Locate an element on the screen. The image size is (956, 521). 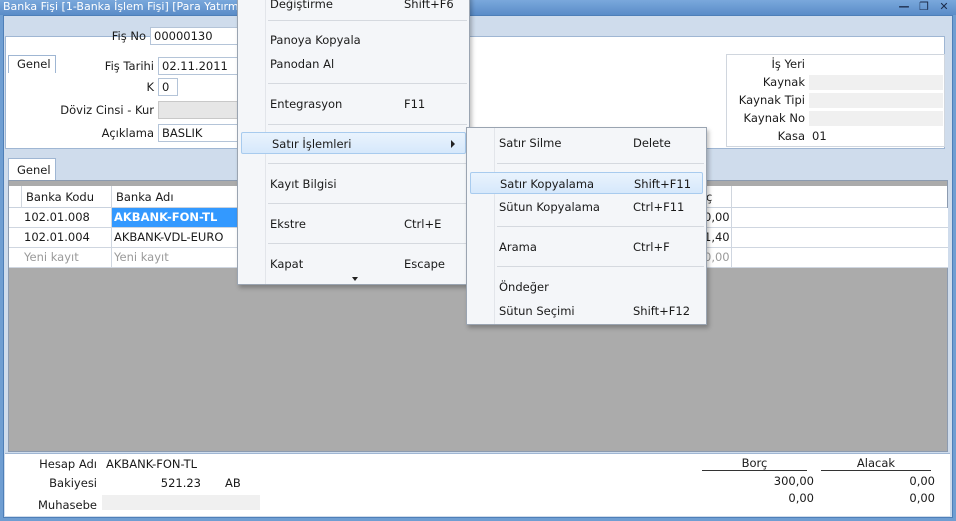
muhasebe-label: Muhasebe is located at coordinates (67, 505).